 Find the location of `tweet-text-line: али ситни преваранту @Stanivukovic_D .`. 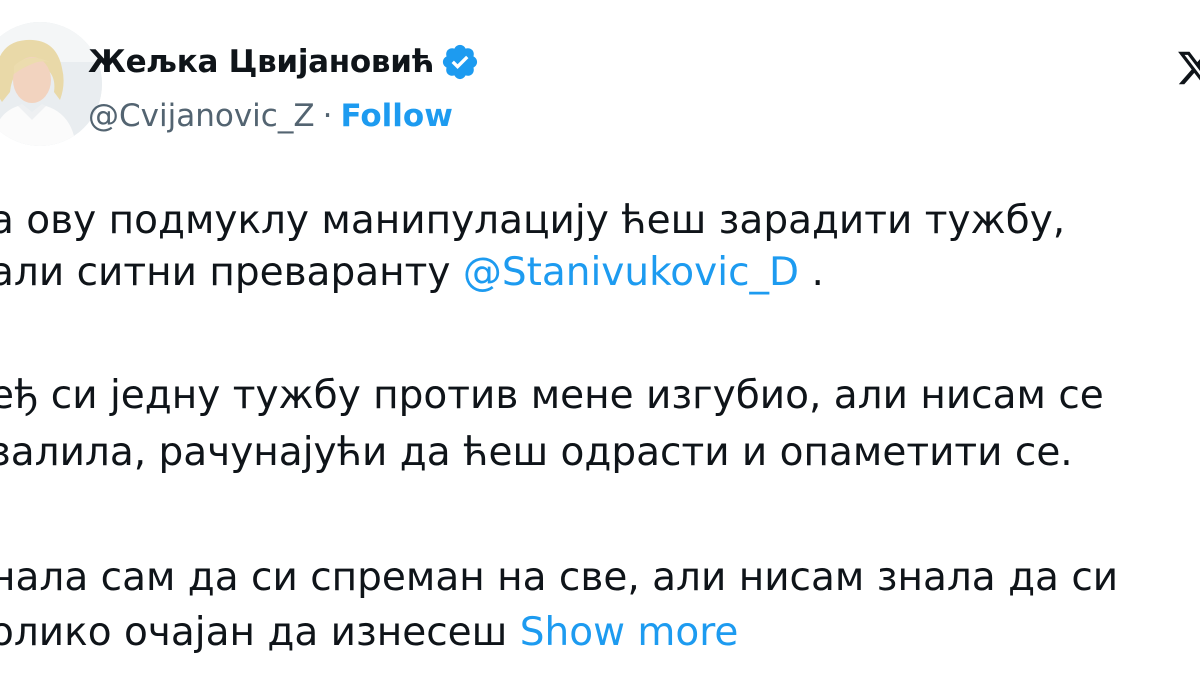

tweet-text-line: али ситни преваранту @Stanivukovic_D . is located at coordinates (412, 273).